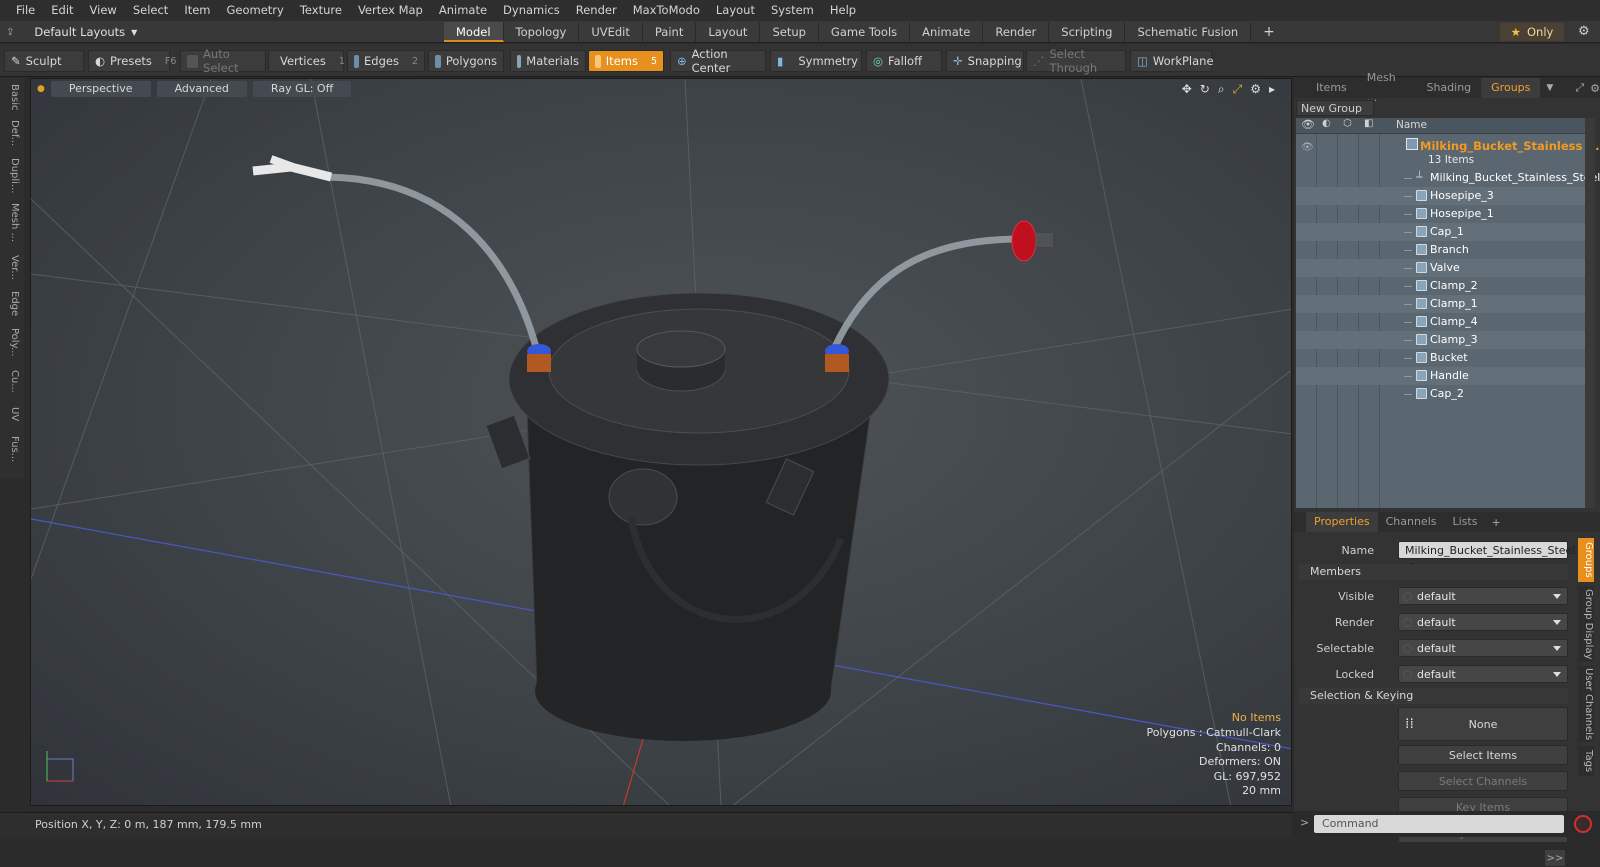 This screenshot has width=1600, height=867. Describe the element at coordinates (1269, 32) in the screenshot. I see `add-tab-button: +` at that location.